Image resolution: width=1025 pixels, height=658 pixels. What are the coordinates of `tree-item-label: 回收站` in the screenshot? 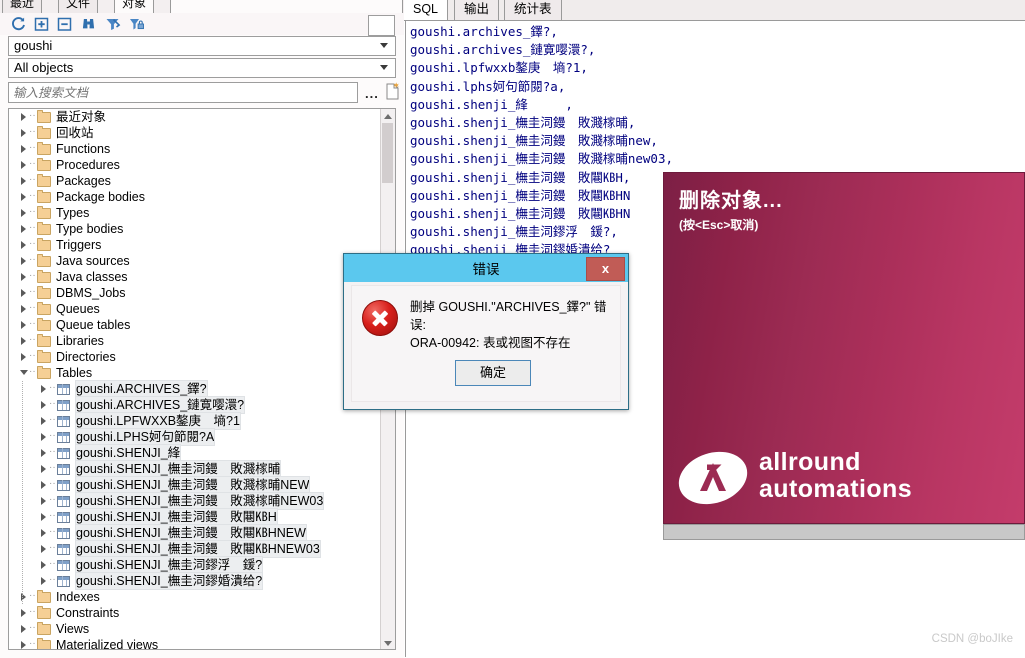 It's located at (75, 133).